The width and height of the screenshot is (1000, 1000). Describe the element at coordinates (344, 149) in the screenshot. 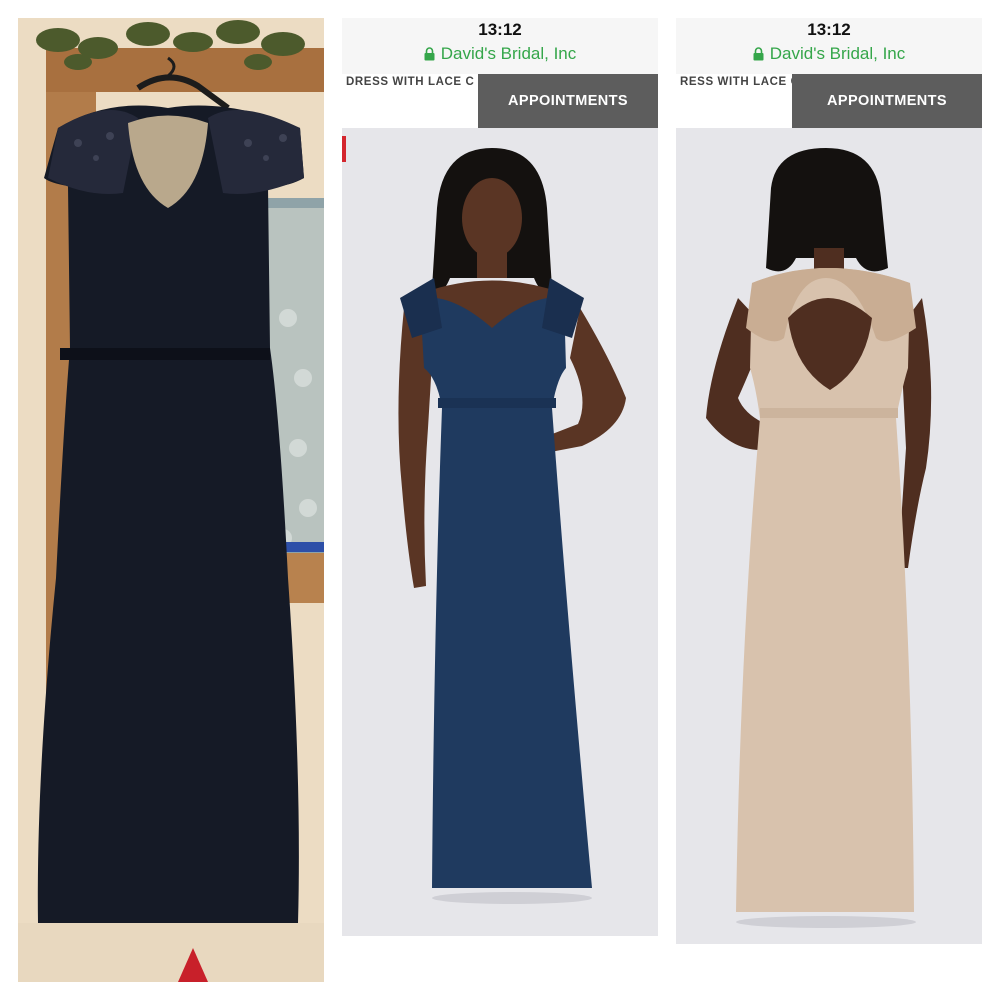

I see `sale-tab` at that location.